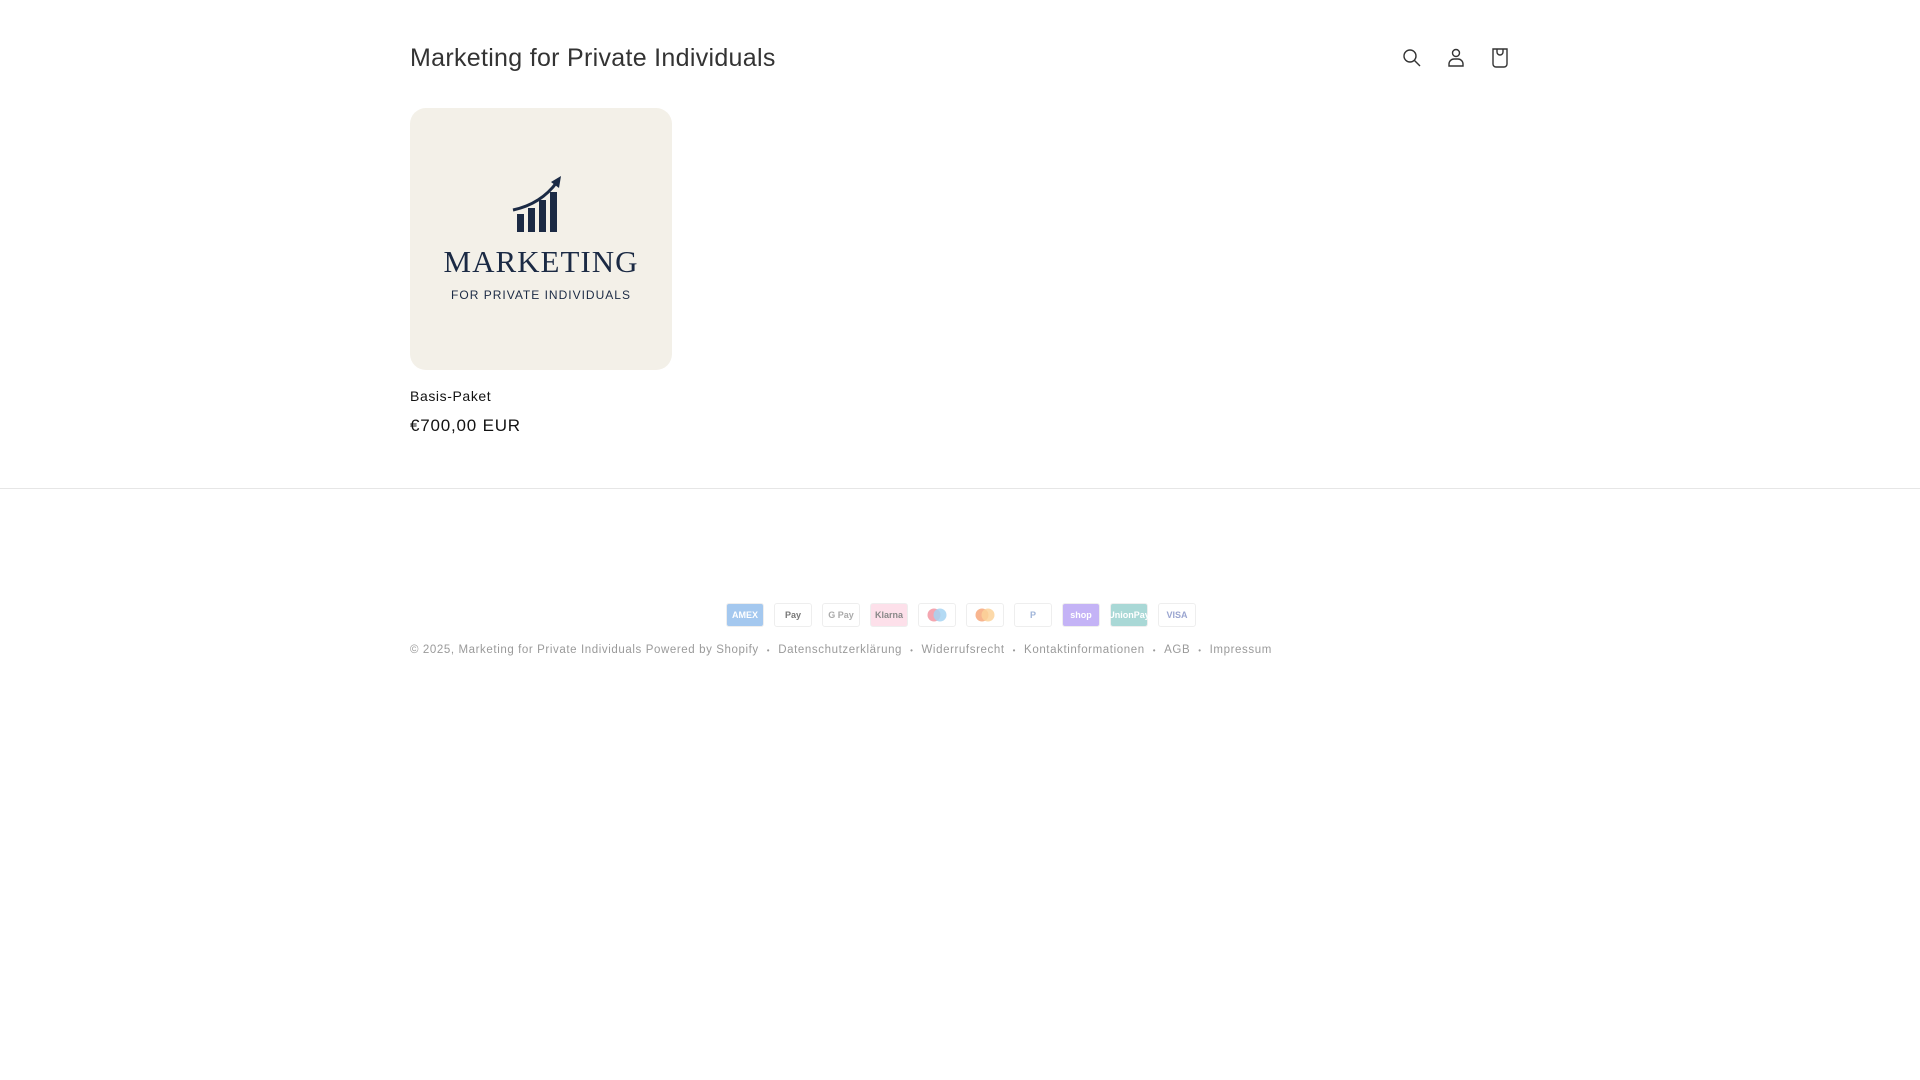  I want to click on mastercard-icon, so click(985, 615).